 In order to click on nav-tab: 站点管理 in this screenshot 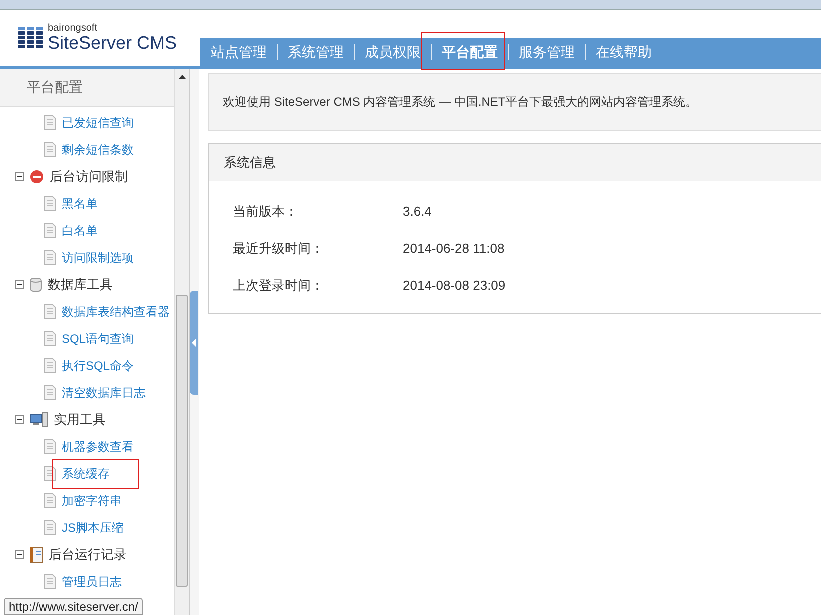, I will do `click(239, 52)`.